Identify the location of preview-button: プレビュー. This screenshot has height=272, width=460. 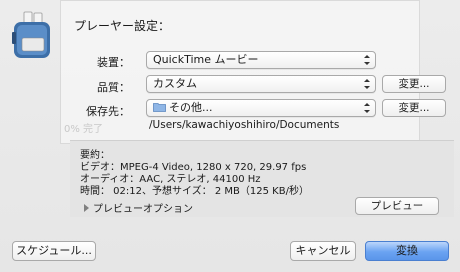
(397, 206).